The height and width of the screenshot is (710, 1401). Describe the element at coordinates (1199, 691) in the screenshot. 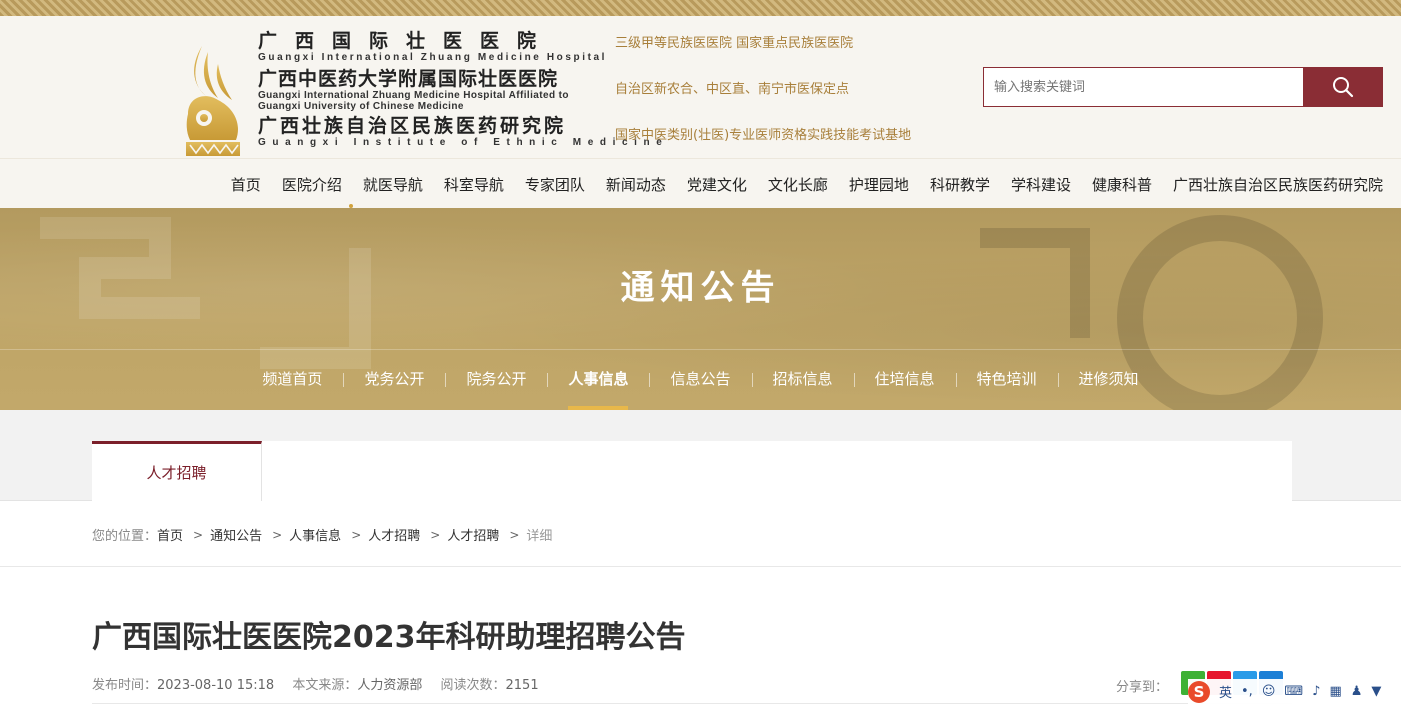

I see `sogou-logo-icon: S` at that location.